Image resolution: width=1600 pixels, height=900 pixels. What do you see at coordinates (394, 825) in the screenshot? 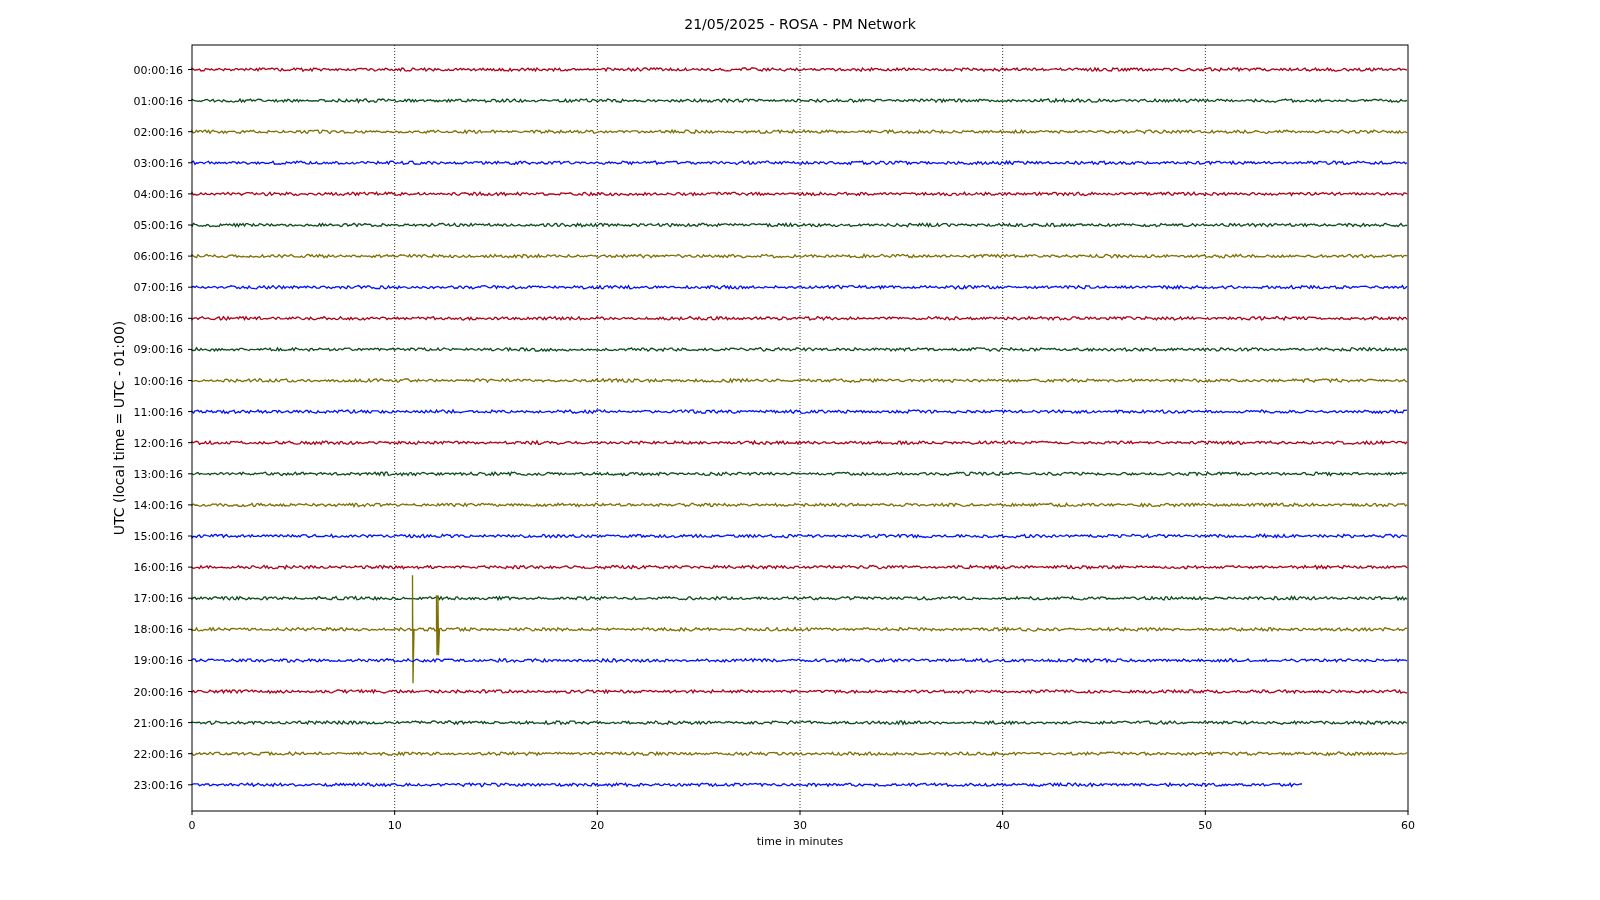
I see `x-tick-label: 10` at bounding box center [394, 825].